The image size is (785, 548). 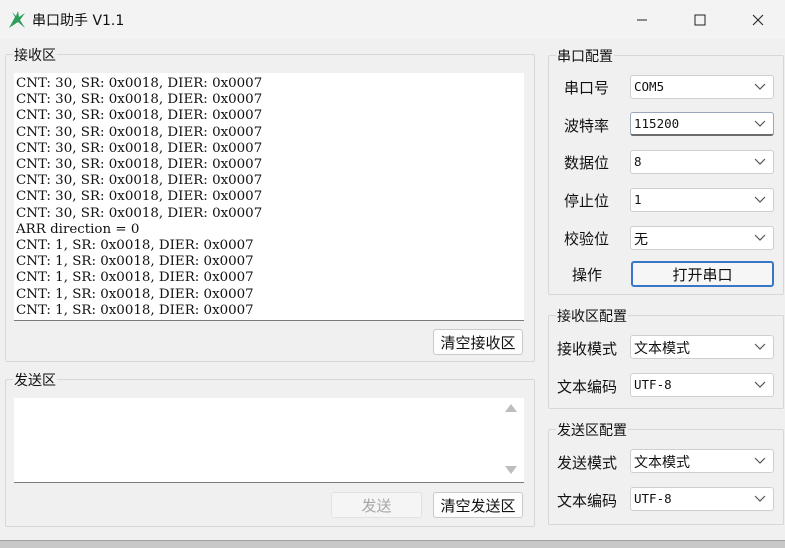 I want to click on send-encoding-select: UTF-8, so click(x=702, y=499).